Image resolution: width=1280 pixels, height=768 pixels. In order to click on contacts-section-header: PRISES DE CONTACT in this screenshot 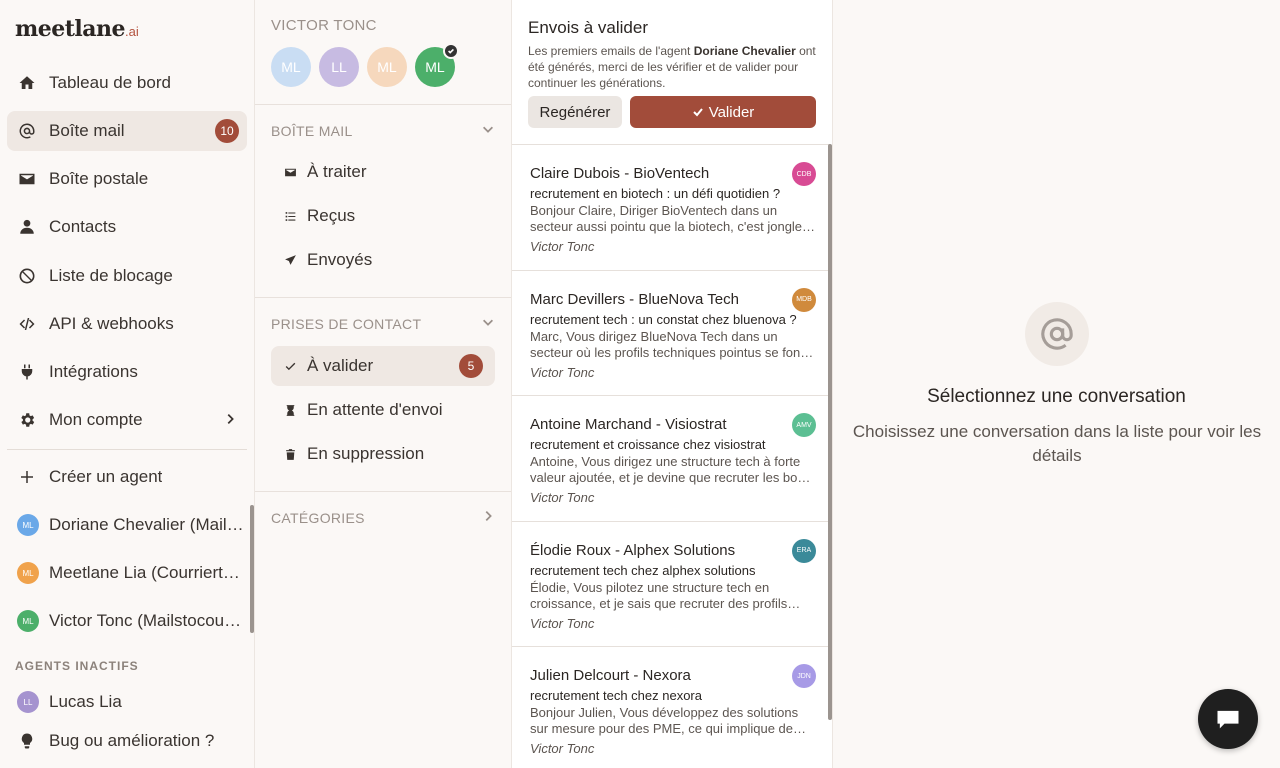, I will do `click(383, 323)`.